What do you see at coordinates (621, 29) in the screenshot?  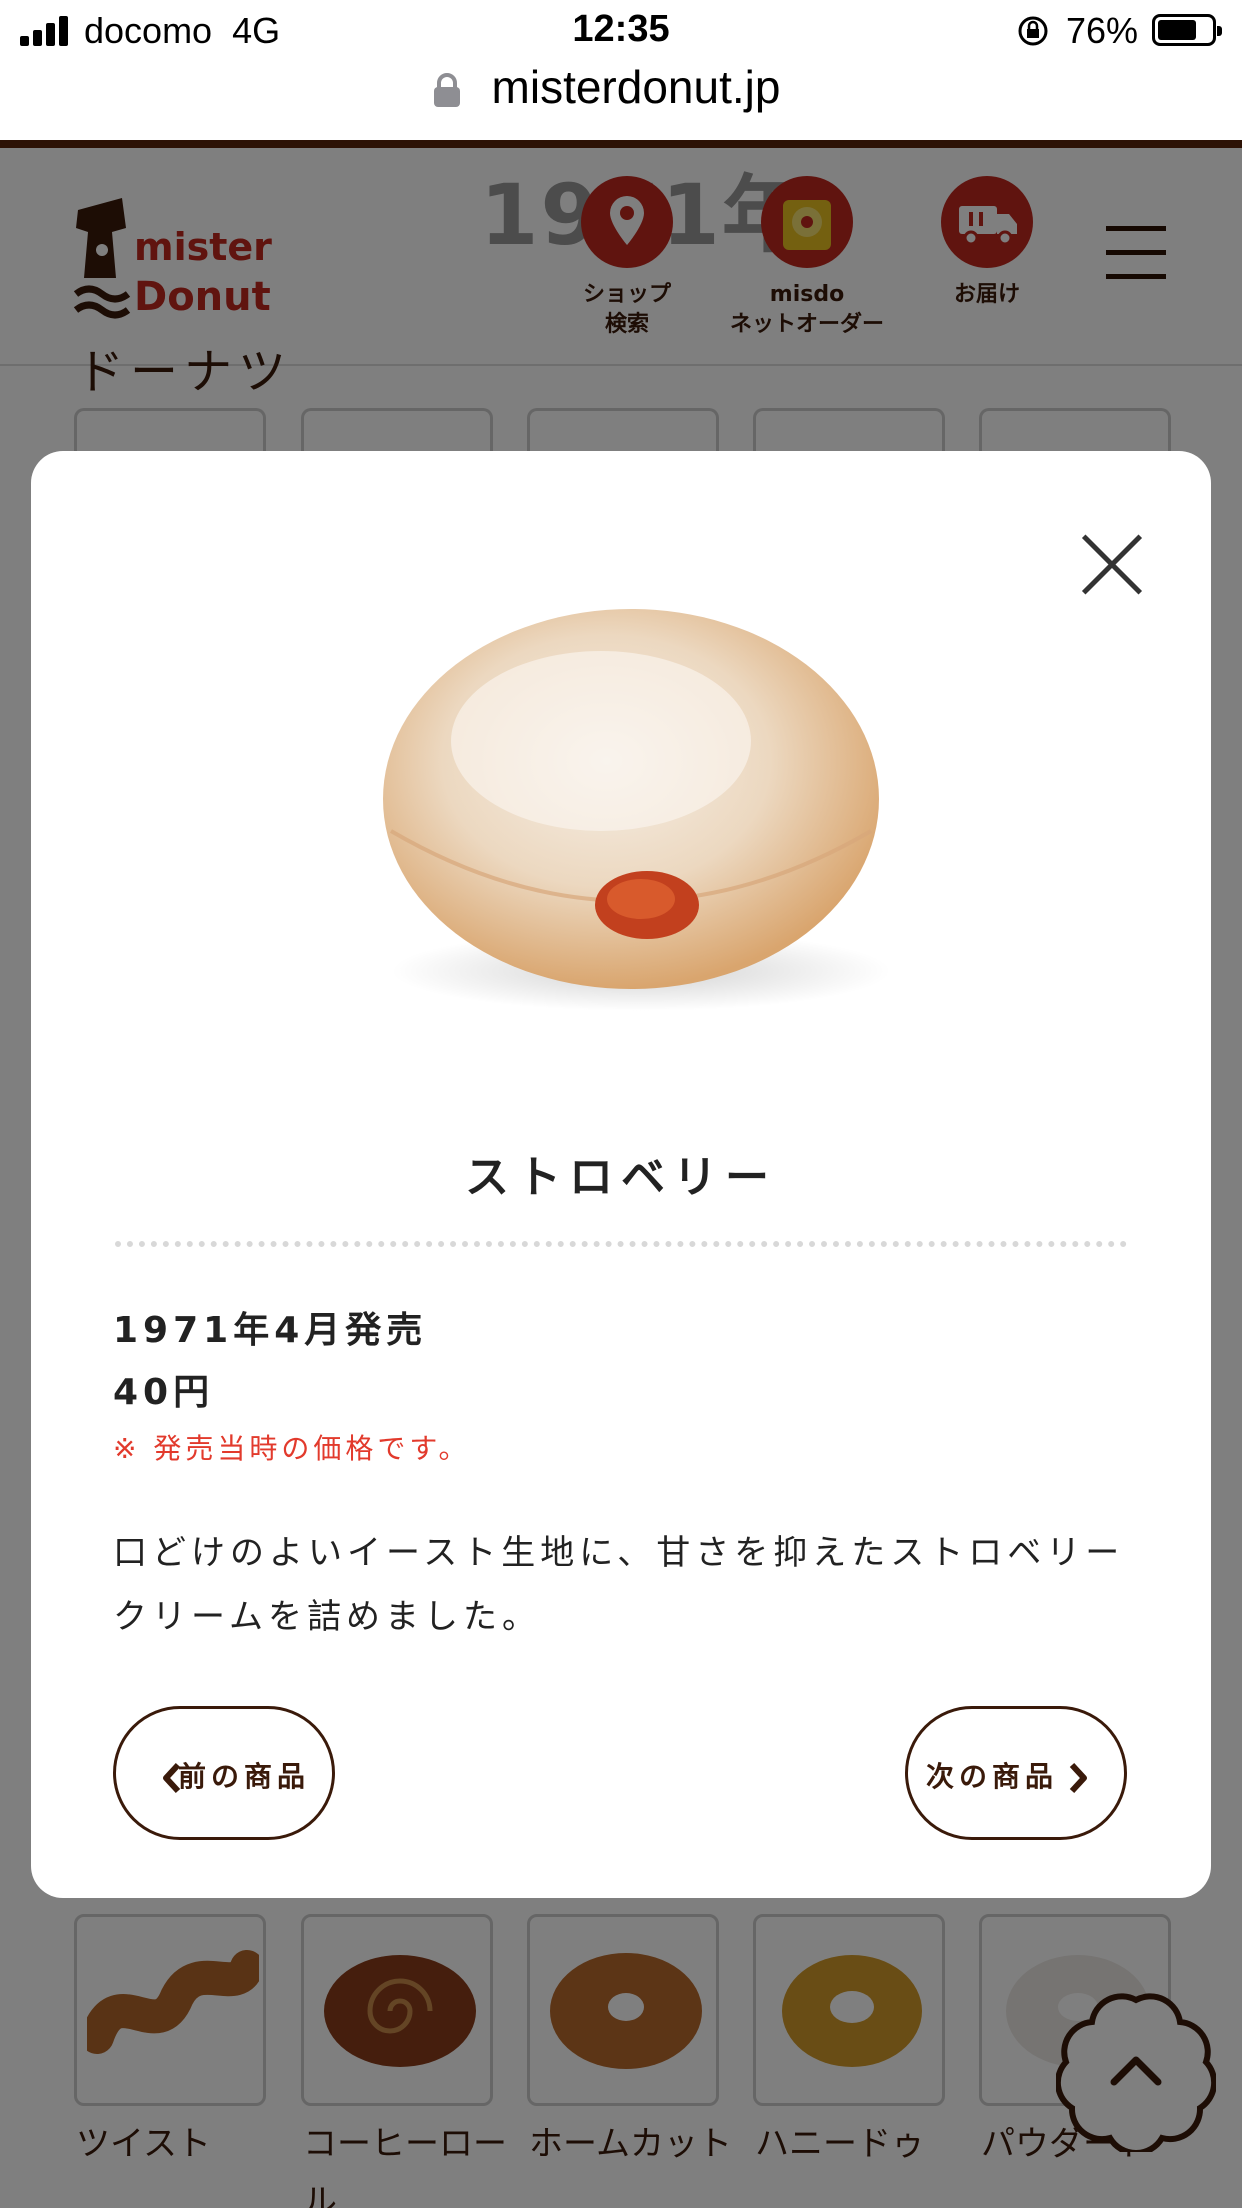 I see `clock: 12:35` at bounding box center [621, 29].